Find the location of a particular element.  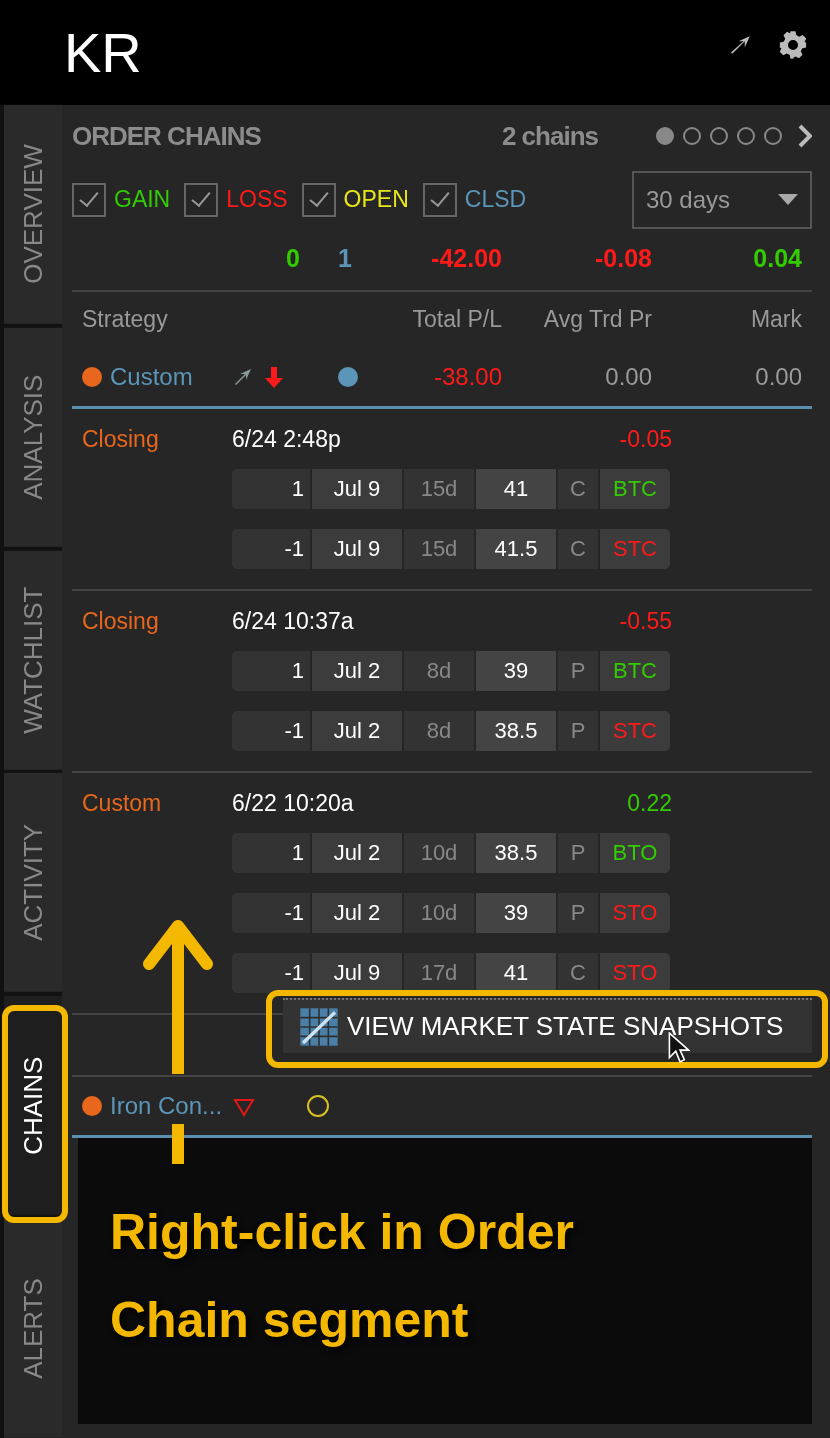

segment-label: Custom is located at coordinates (157, 803).